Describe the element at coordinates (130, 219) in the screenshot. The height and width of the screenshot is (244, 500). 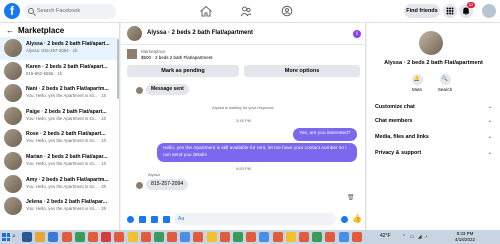
I see `plus-icon` at that location.